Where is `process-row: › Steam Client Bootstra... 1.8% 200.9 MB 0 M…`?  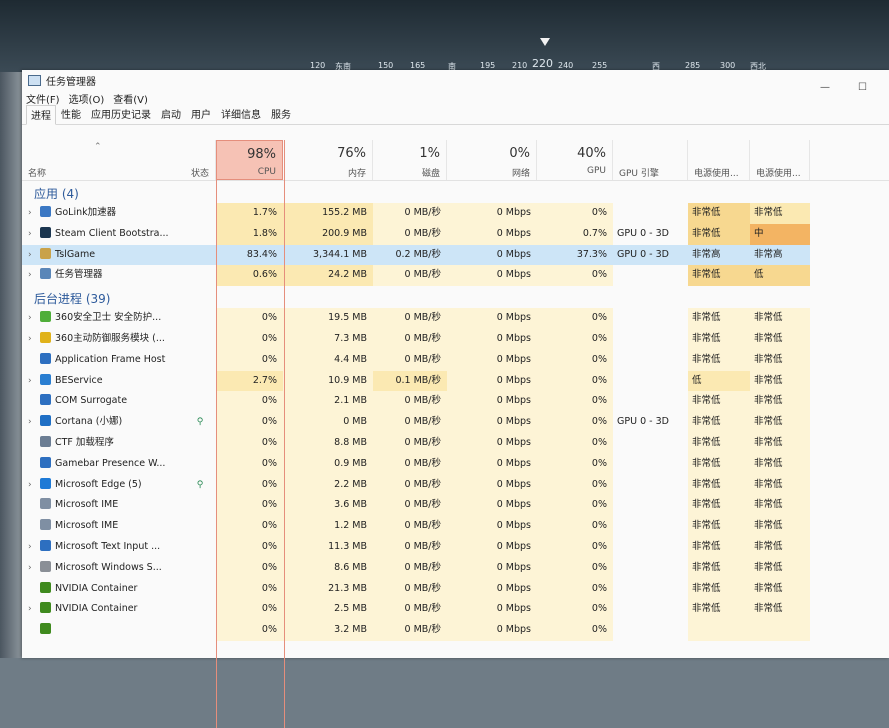 process-row: › Steam Client Bootstra... 1.8% 200.9 MB 0 M… is located at coordinates (455, 234).